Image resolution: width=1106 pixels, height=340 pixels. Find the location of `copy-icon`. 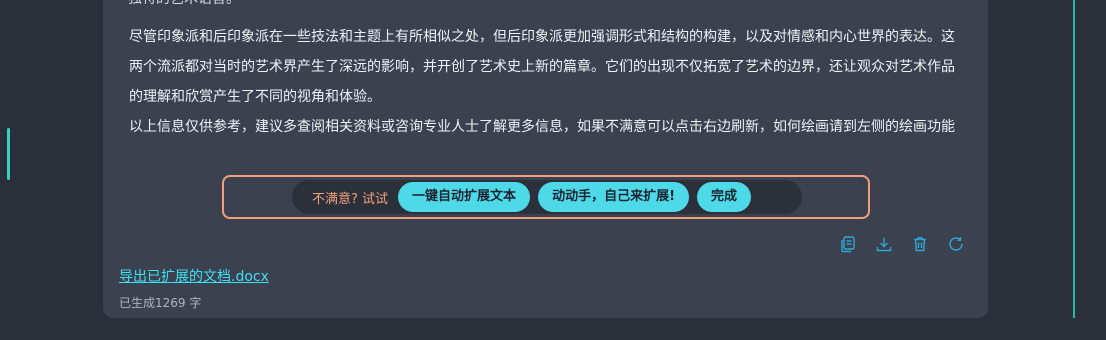

copy-icon is located at coordinates (848, 244).